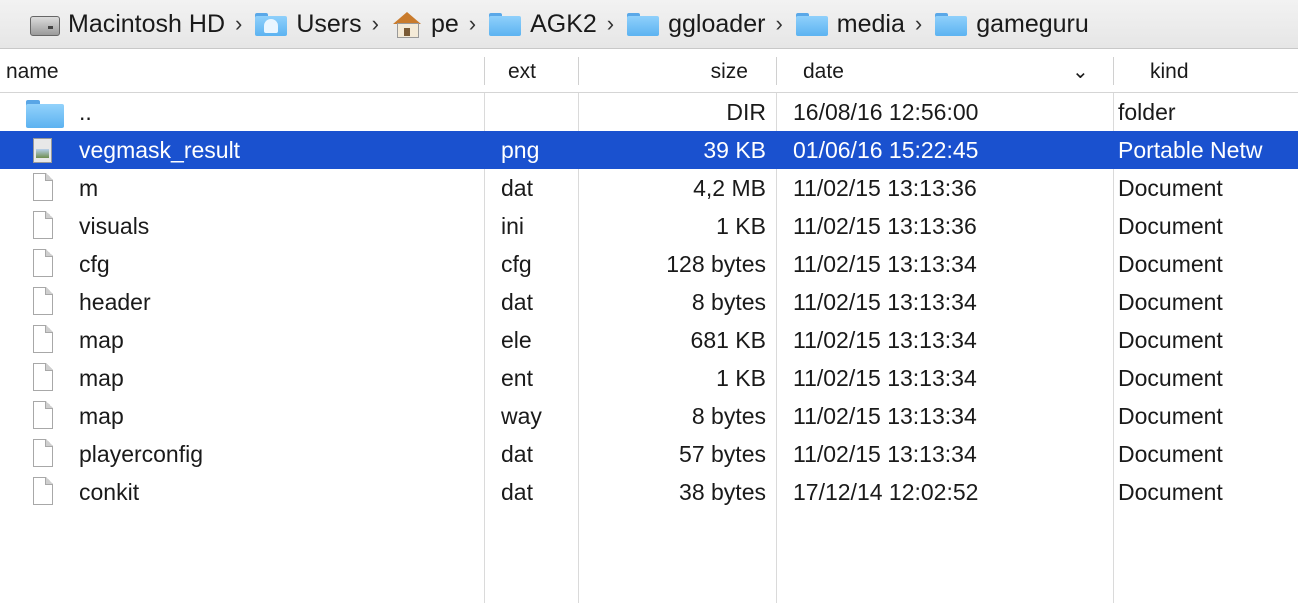 The width and height of the screenshot is (1298, 603). Describe the element at coordinates (1080, 70) in the screenshot. I see `sort-indicator-icon: ⌄` at that location.